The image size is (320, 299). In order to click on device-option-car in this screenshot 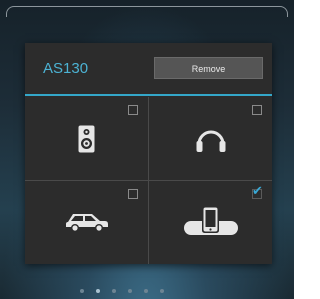, I will do `click(86, 222)`.